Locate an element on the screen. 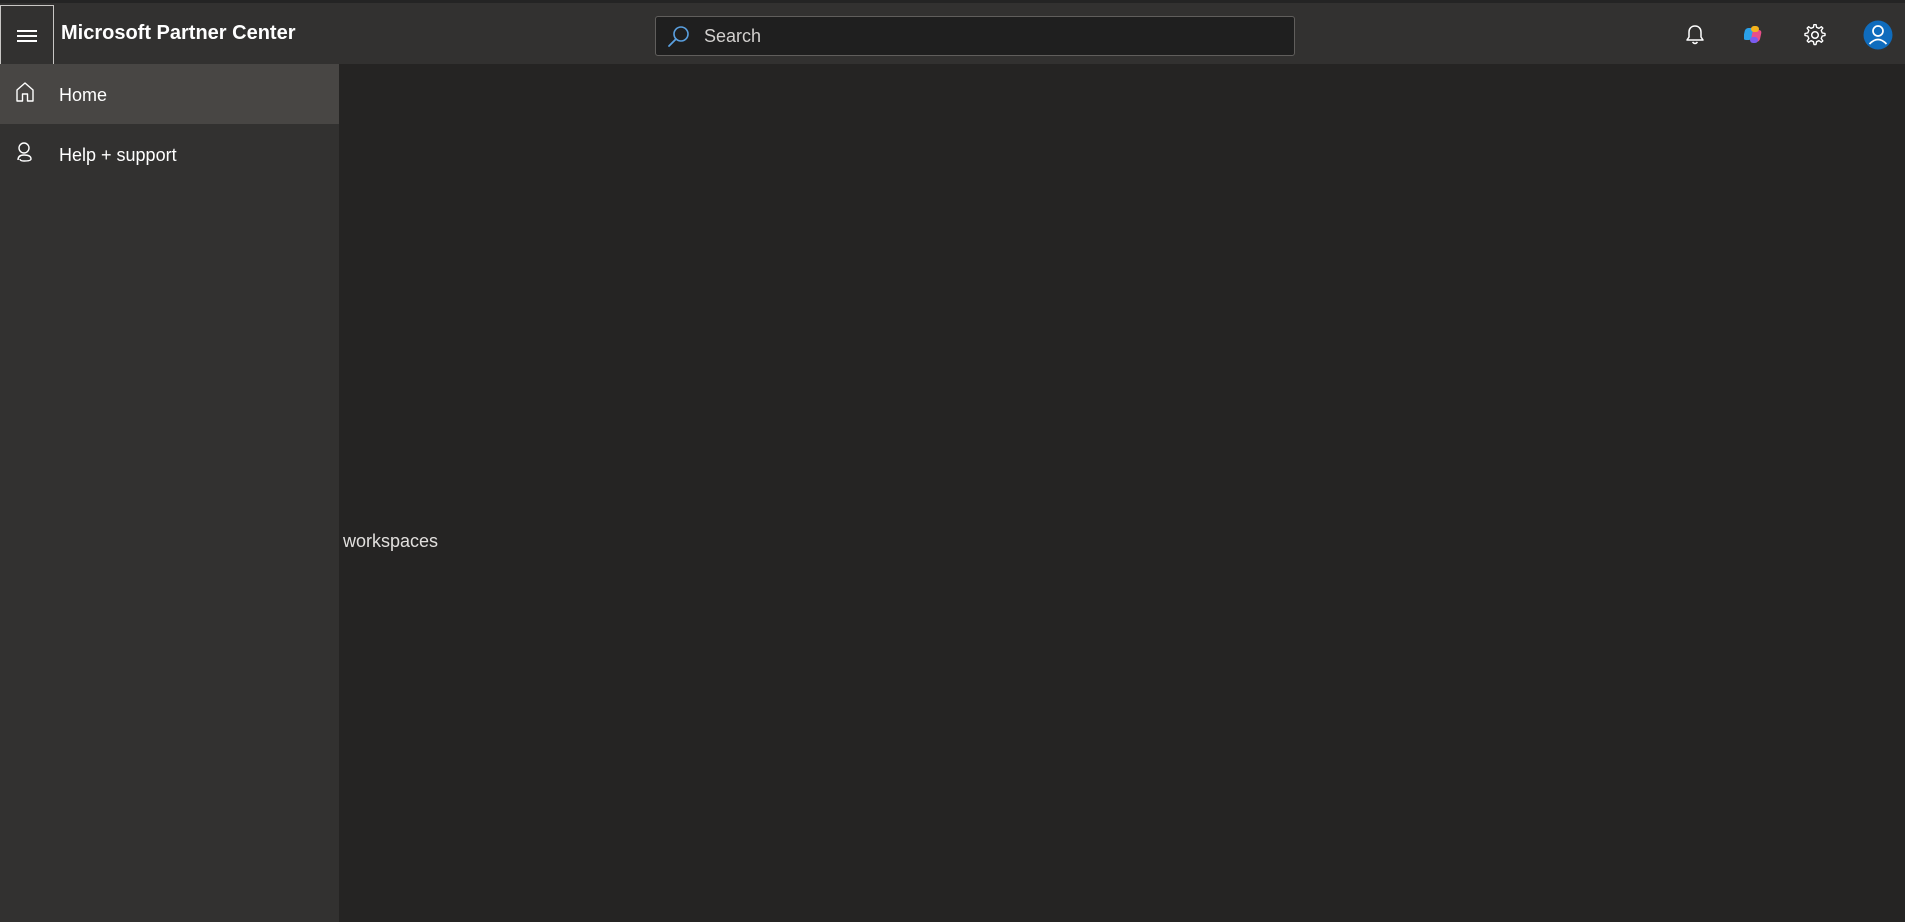 This screenshot has width=1905, height=922. copilot-icon is located at coordinates (1753, 34).